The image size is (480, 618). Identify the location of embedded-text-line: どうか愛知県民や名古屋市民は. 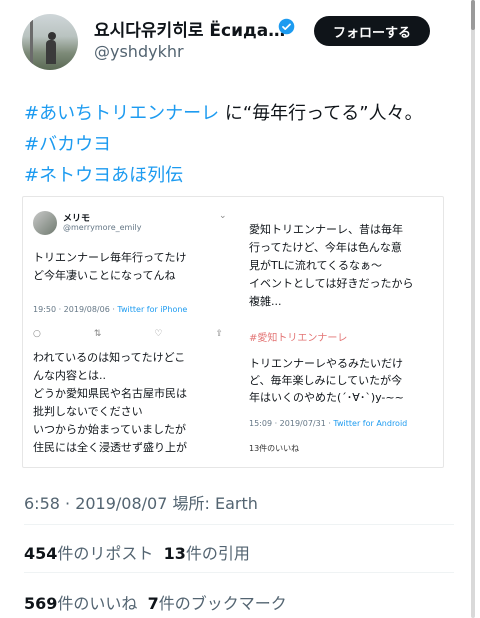
(110, 393).